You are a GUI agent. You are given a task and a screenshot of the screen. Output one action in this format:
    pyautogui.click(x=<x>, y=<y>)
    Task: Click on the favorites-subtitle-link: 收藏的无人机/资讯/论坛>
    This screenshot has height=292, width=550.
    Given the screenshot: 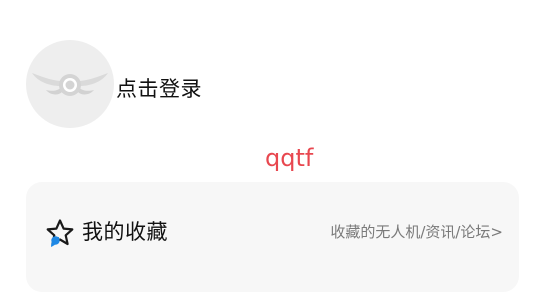 What is the action you would take?
    pyautogui.click(x=416, y=232)
    